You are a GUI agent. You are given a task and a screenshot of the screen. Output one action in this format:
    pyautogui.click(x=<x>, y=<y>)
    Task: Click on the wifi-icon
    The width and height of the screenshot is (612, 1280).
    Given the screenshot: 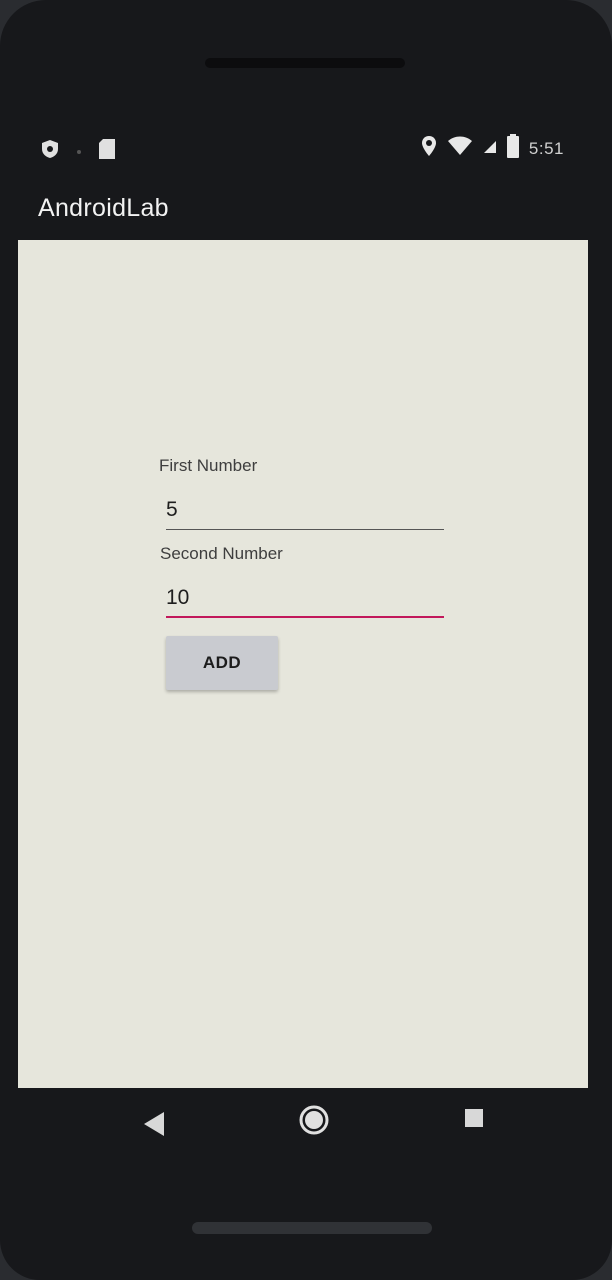 What is the action you would take?
    pyautogui.click(x=460, y=148)
    